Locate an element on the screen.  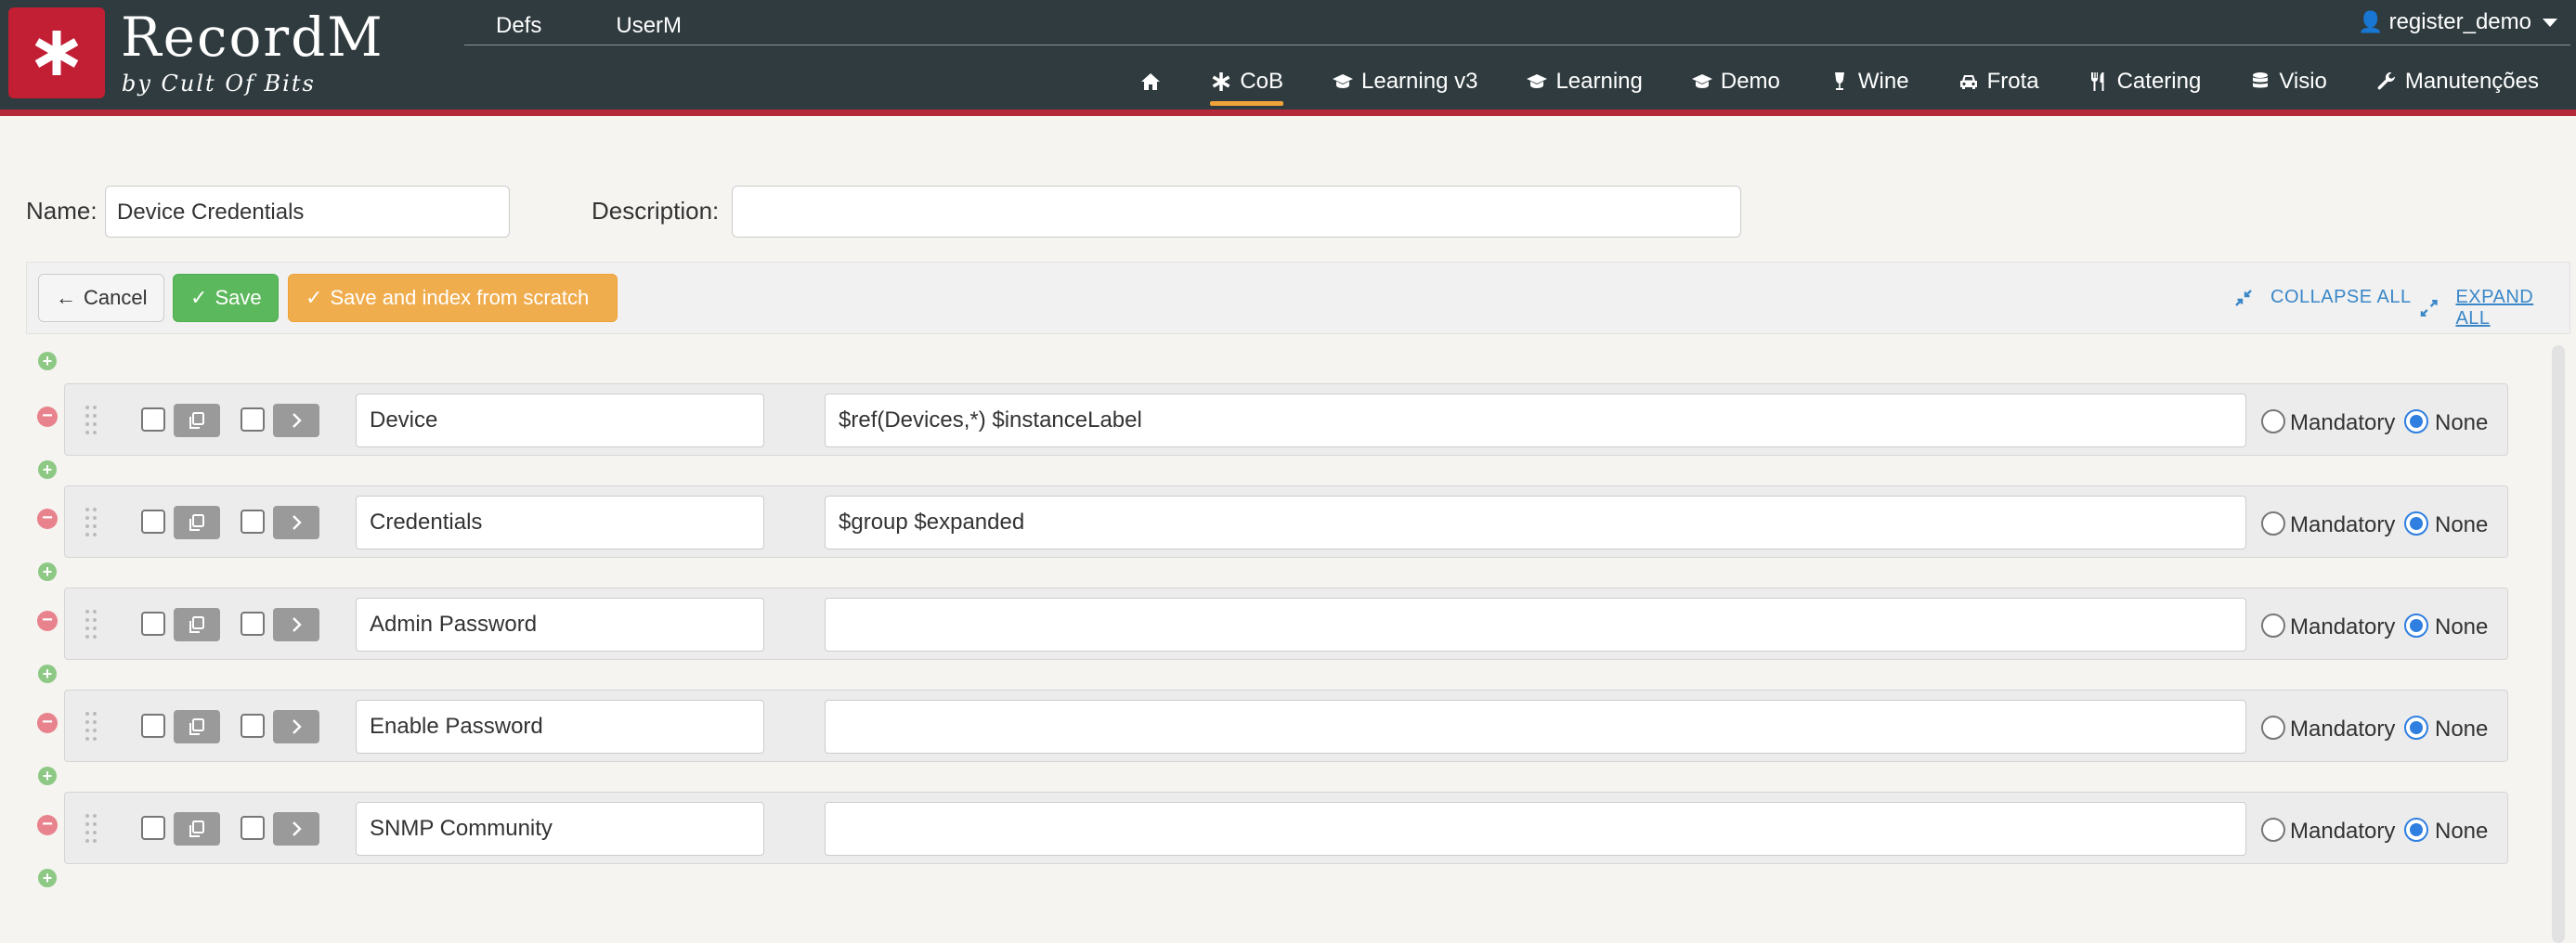
nav-visio-label: Visio is located at coordinates (2303, 81).